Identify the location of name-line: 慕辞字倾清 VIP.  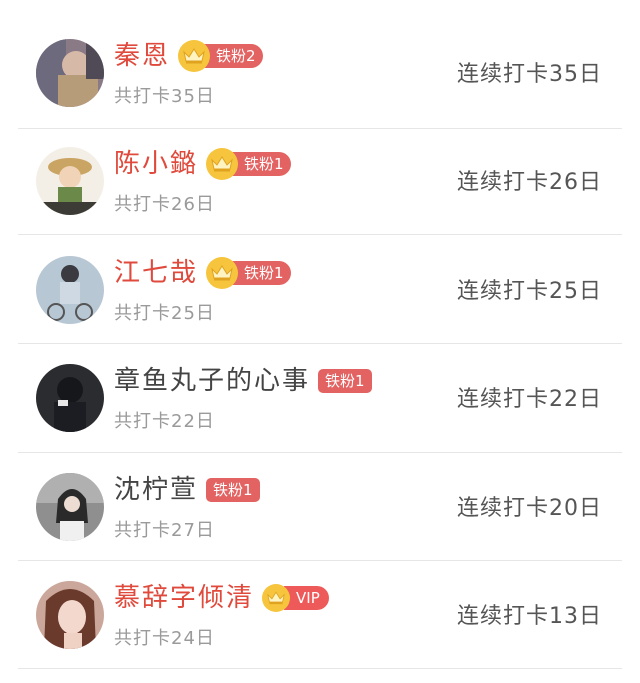
(221, 598).